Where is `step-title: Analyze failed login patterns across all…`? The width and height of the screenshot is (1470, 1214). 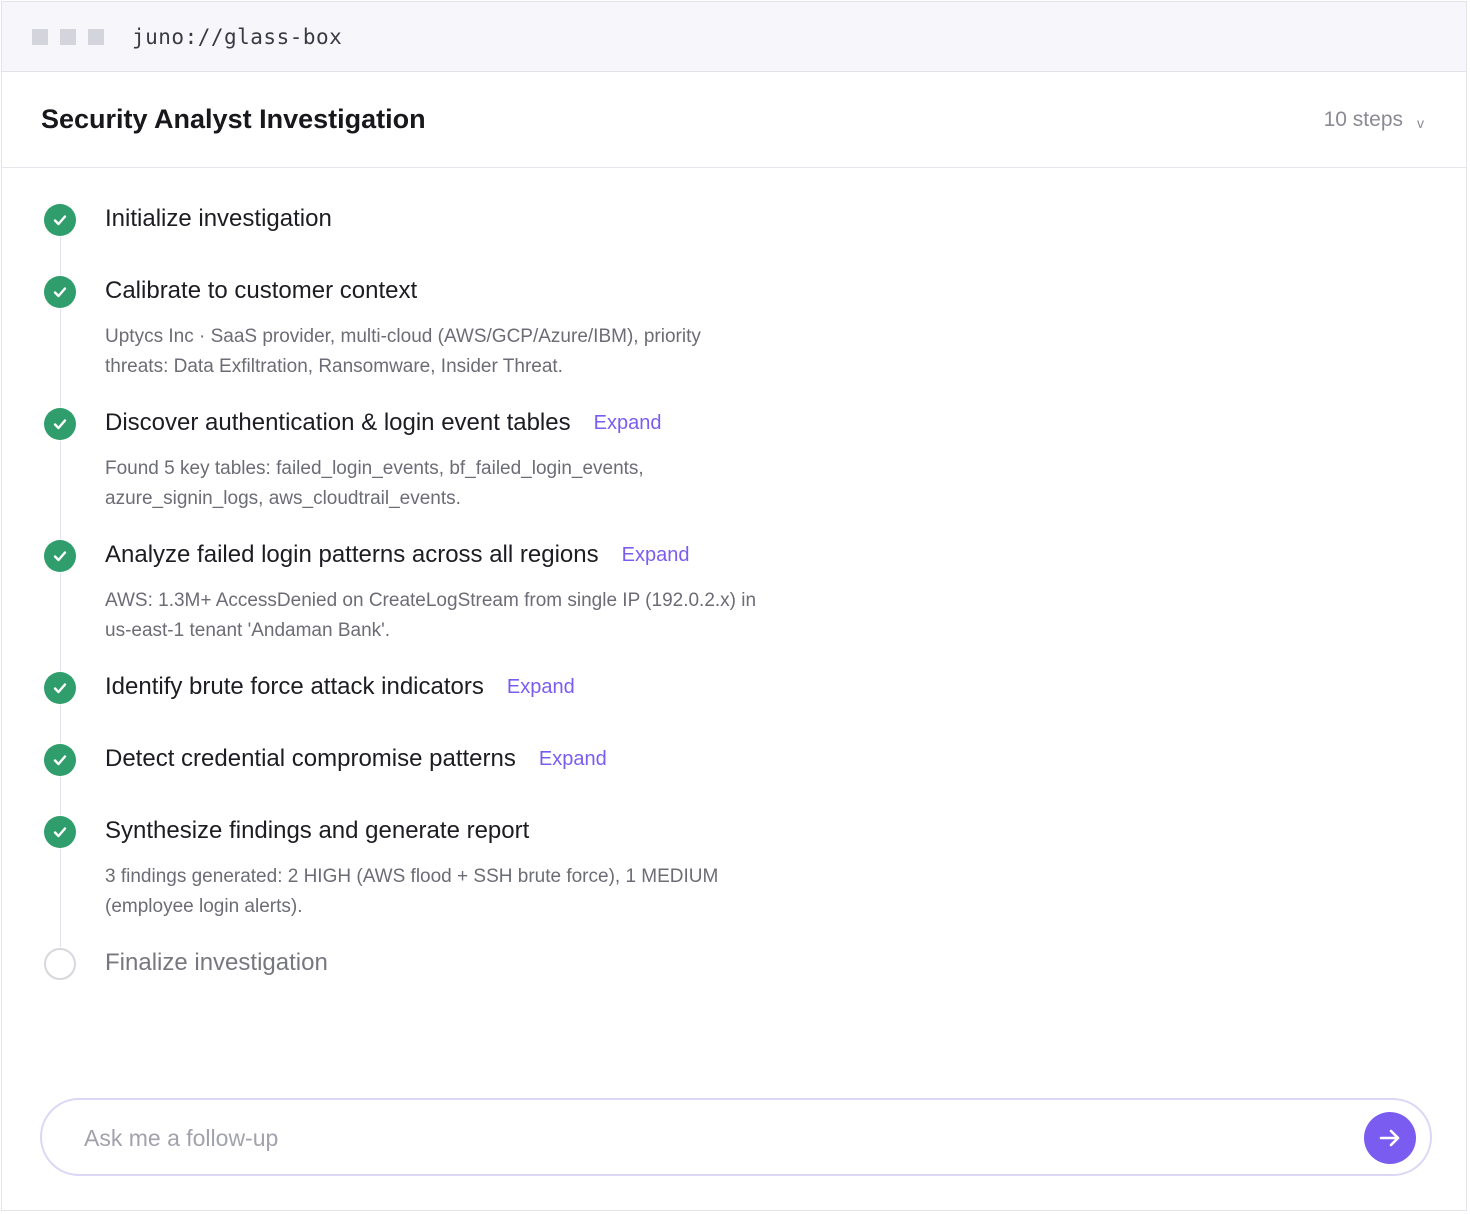 step-title: Analyze failed login patterns across all… is located at coordinates (352, 554).